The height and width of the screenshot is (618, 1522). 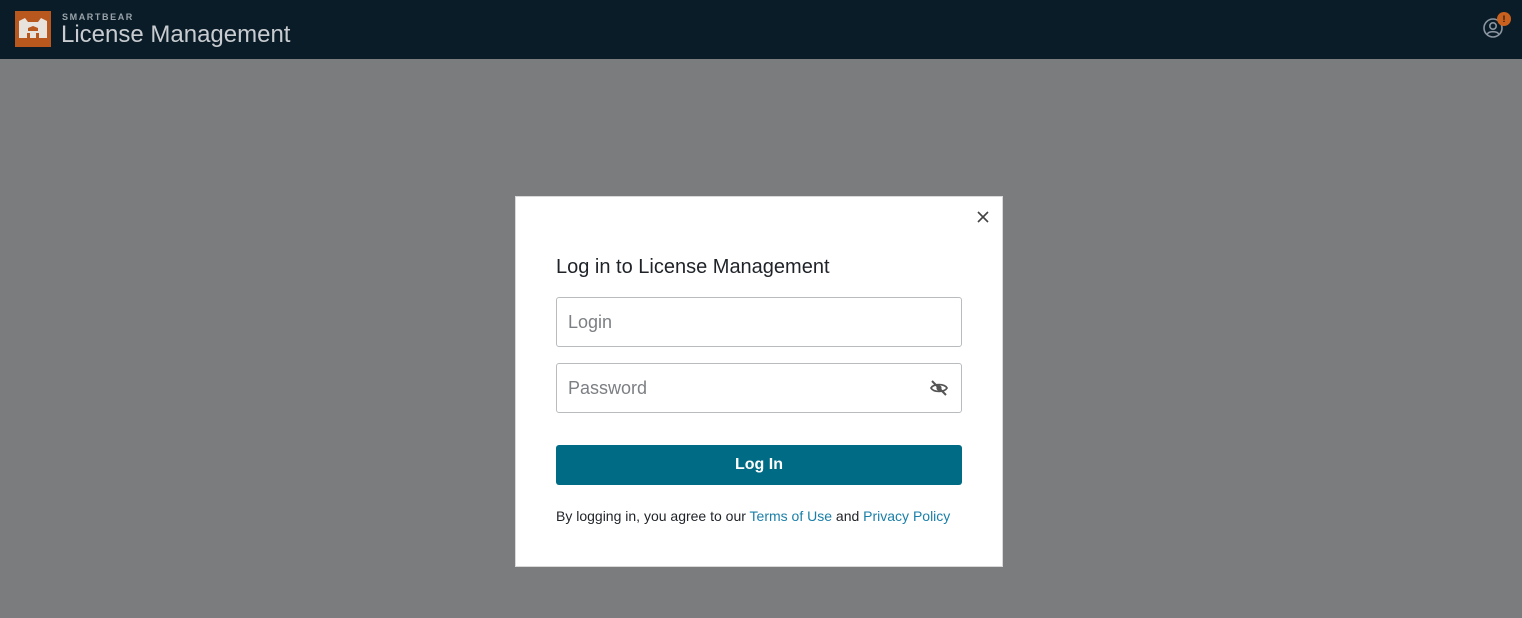 I want to click on privacy-policy-link: Privacy Policy, so click(x=906, y=516).